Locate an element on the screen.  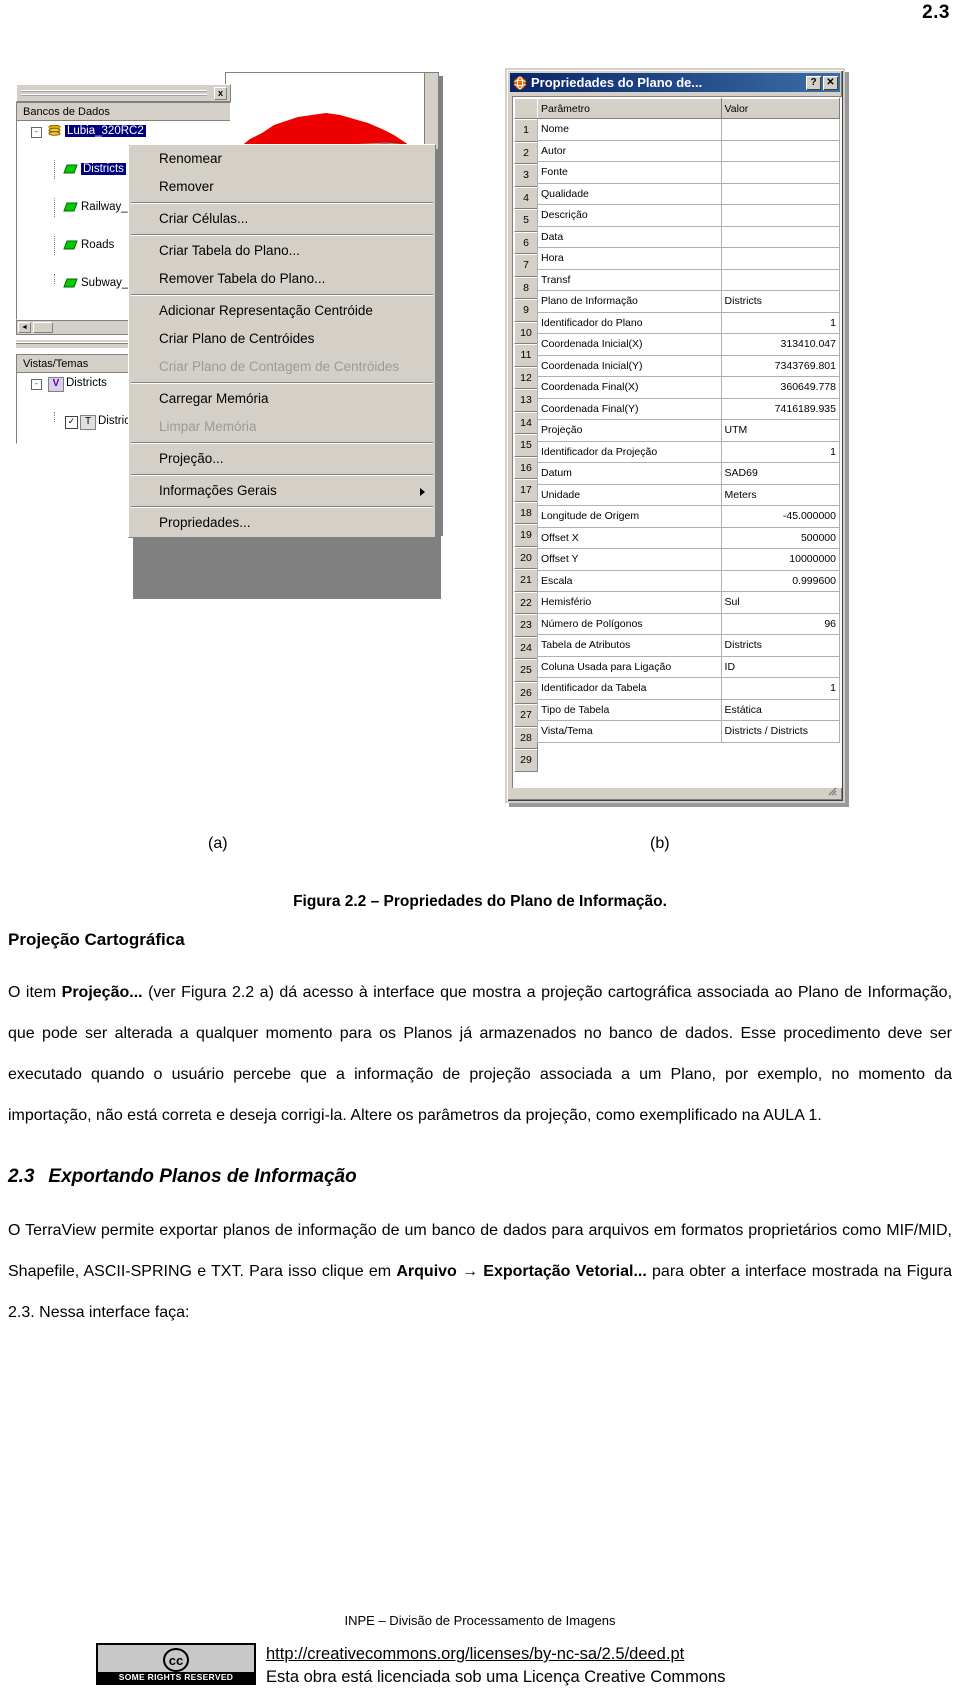
cell-valor: Districts is located at coordinates (780, 301).